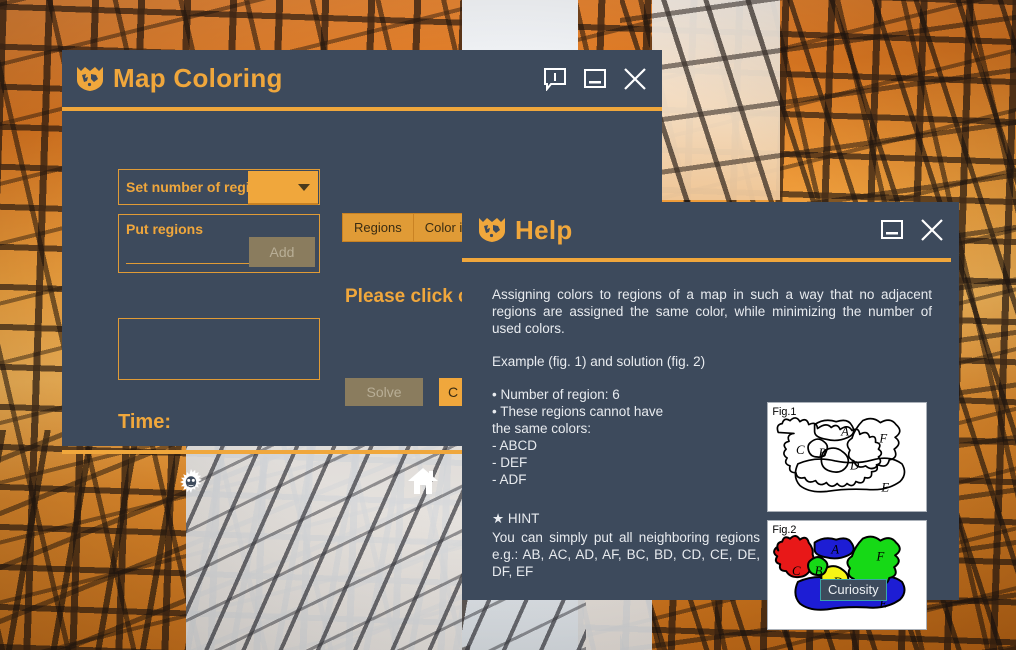  Describe the element at coordinates (423, 481) in the screenshot. I see `home-icon` at that location.